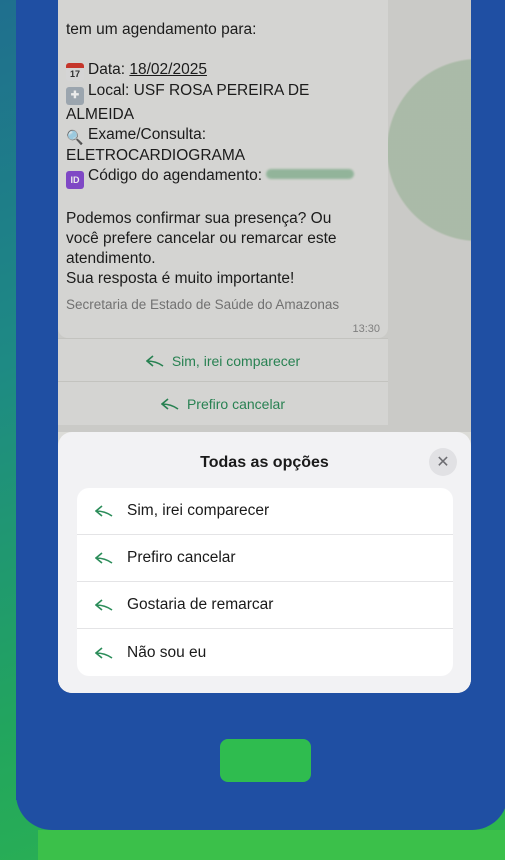 The height and width of the screenshot is (860, 505). What do you see at coordinates (265, 652) in the screenshot?
I see `option-not-me: Não sou eu` at bounding box center [265, 652].